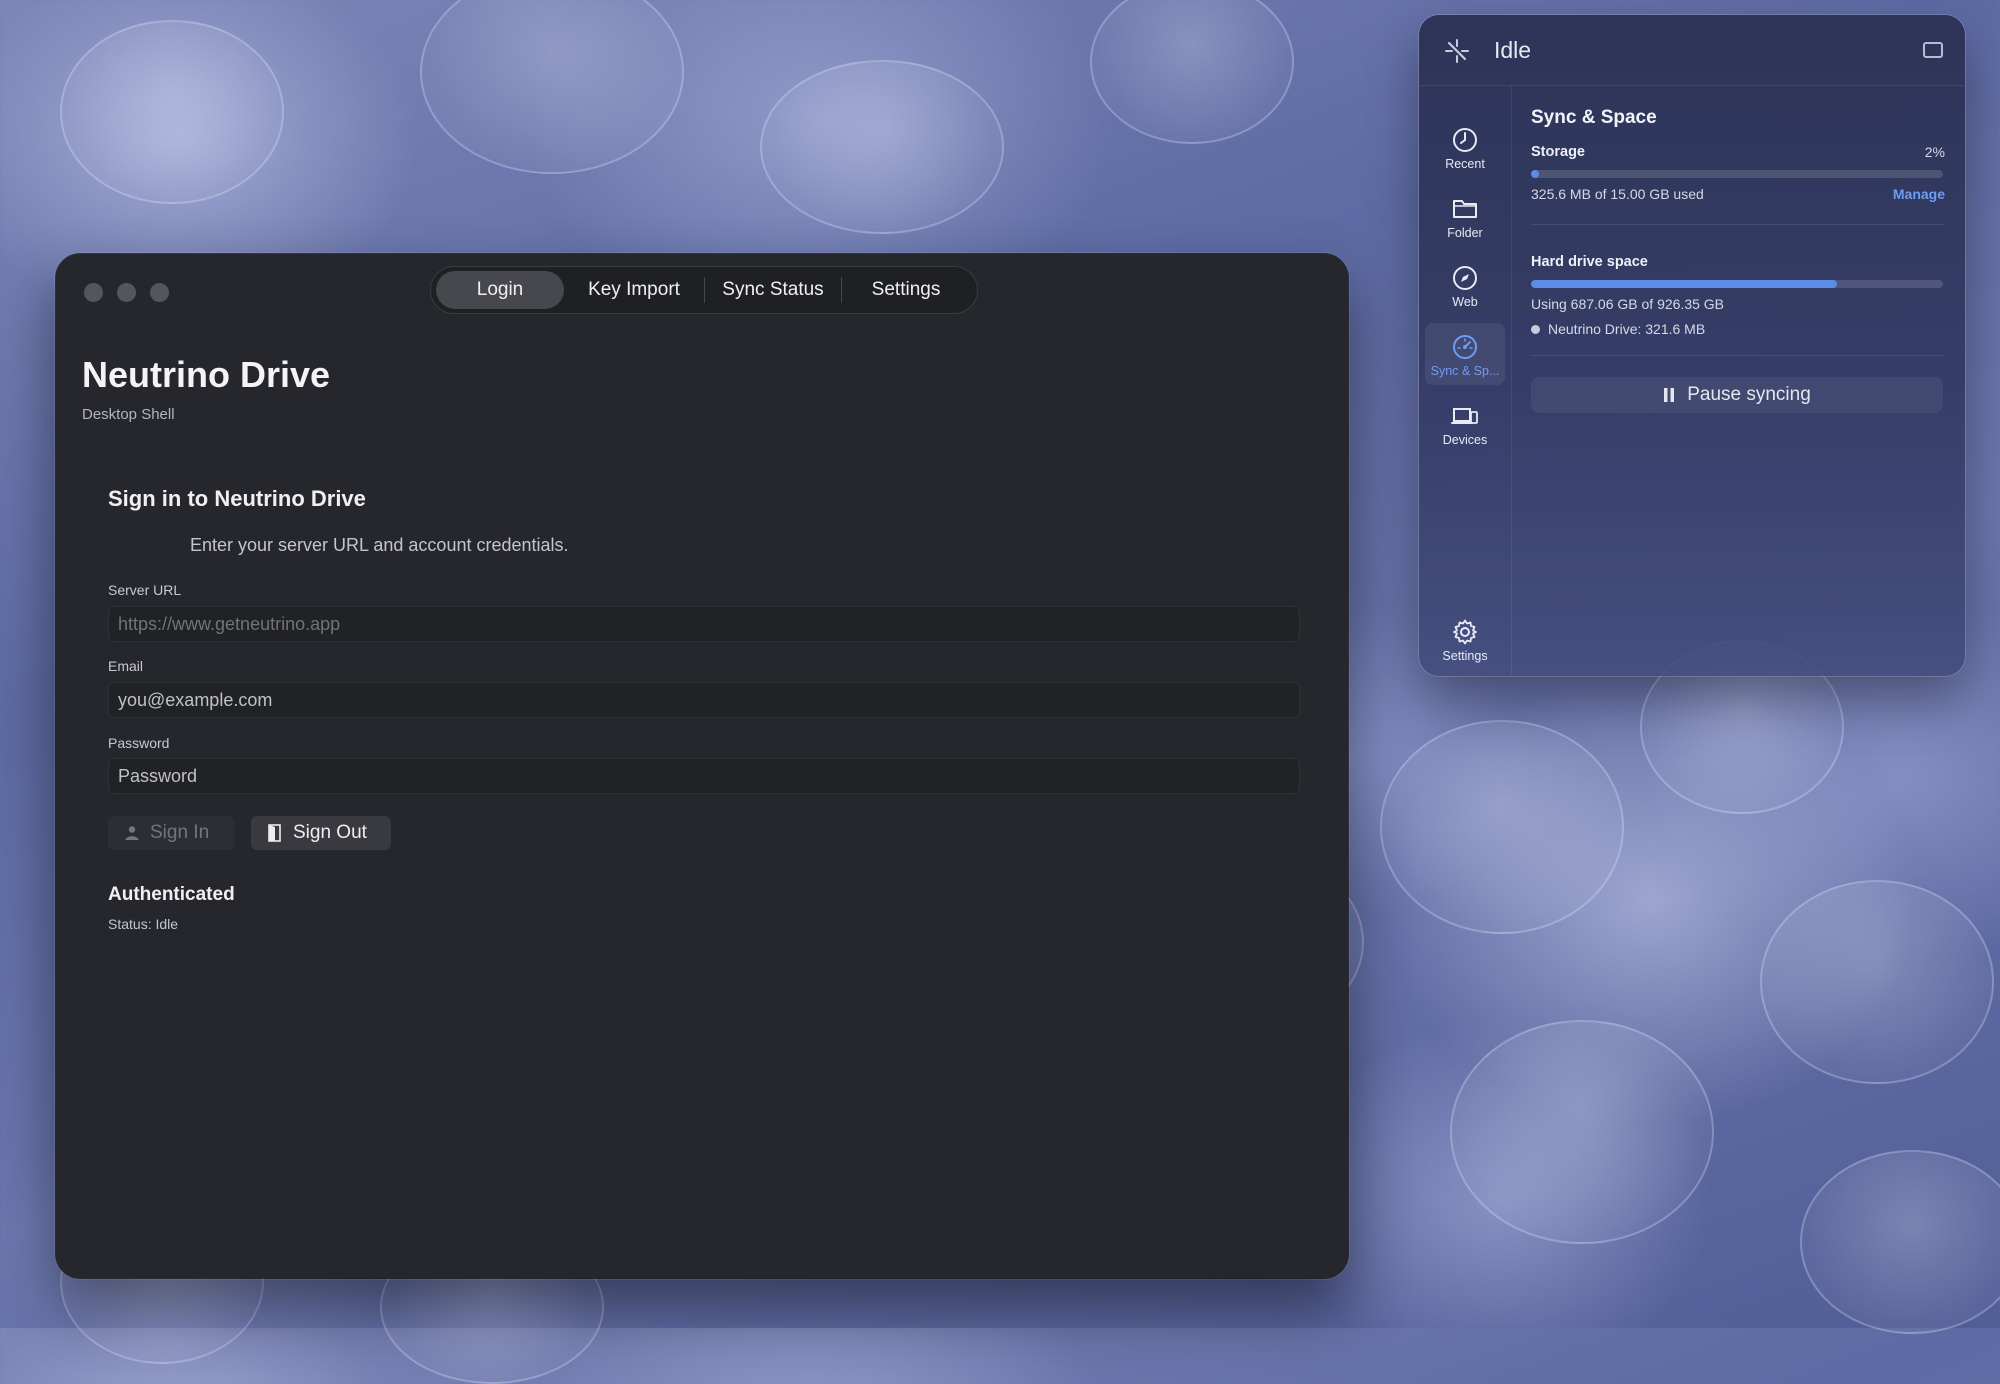 The image size is (2000, 1384). What do you see at coordinates (1465, 656) in the screenshot?
I see `sidebar-item-label: Settings` at bounding box center [1465, 656].